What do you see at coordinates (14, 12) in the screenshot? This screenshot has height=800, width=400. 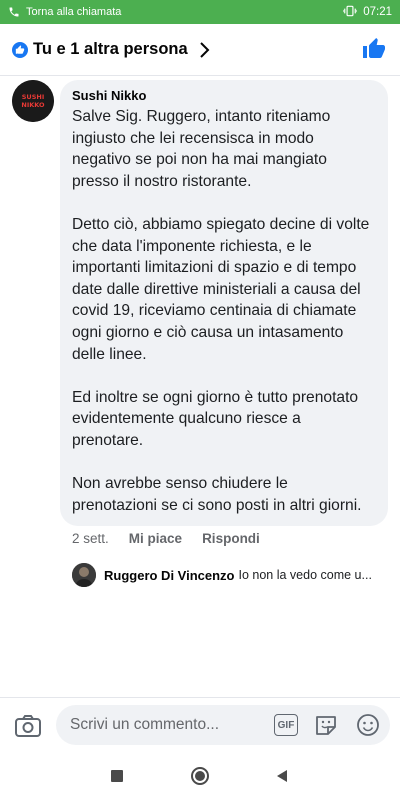 I see `phone-icon` at bounding box center [14, 12].